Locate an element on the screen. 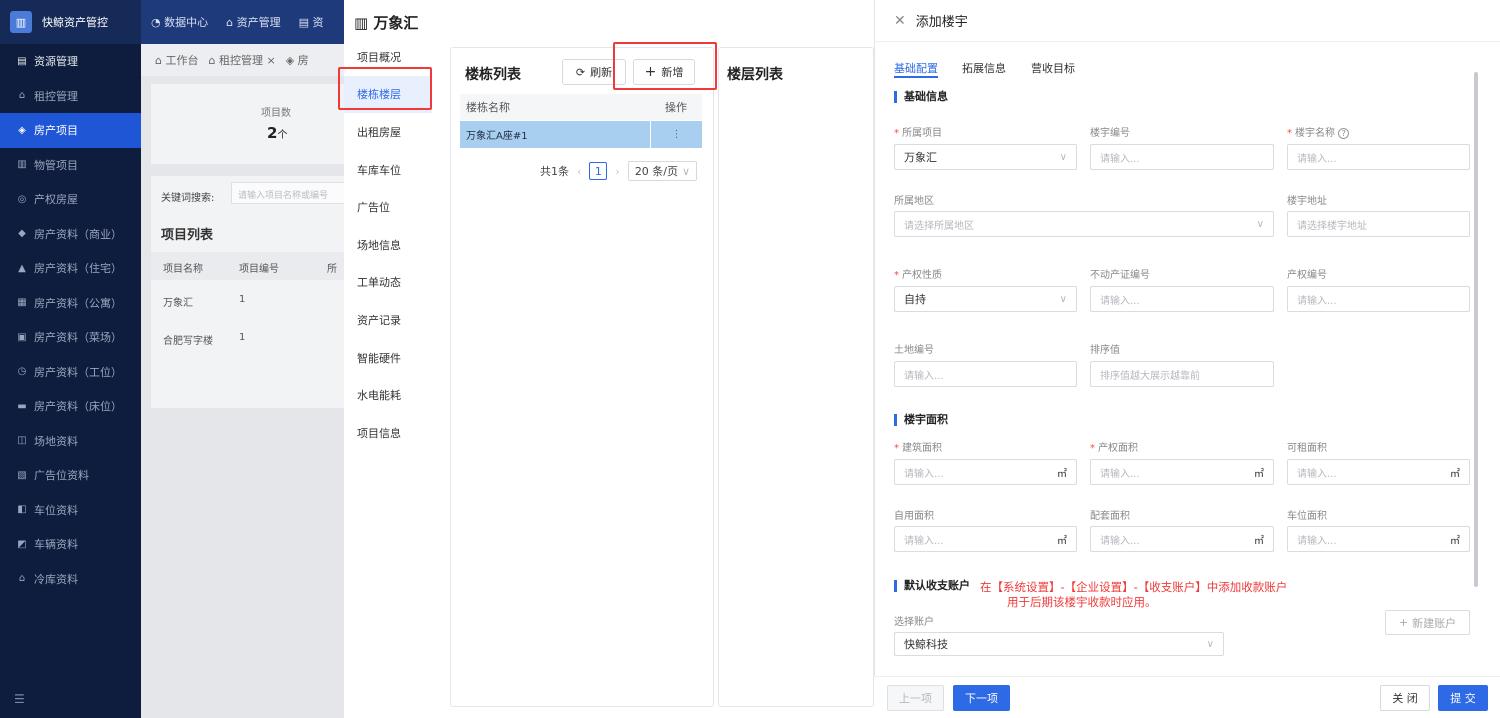  project-list-title: 项目列表 is located at coordinates (187, 235).